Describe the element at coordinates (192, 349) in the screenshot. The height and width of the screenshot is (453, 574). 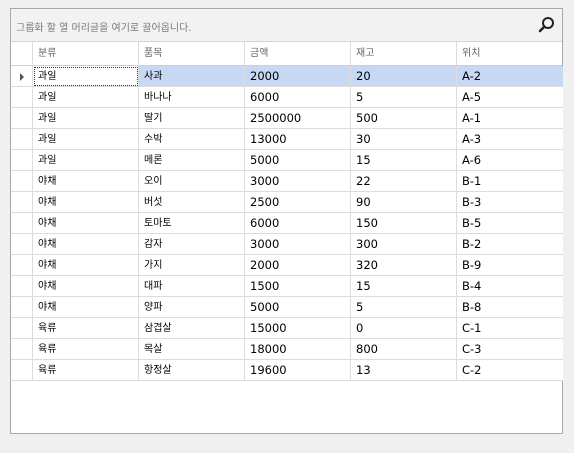
I see `cell-item: 목살` at that location.